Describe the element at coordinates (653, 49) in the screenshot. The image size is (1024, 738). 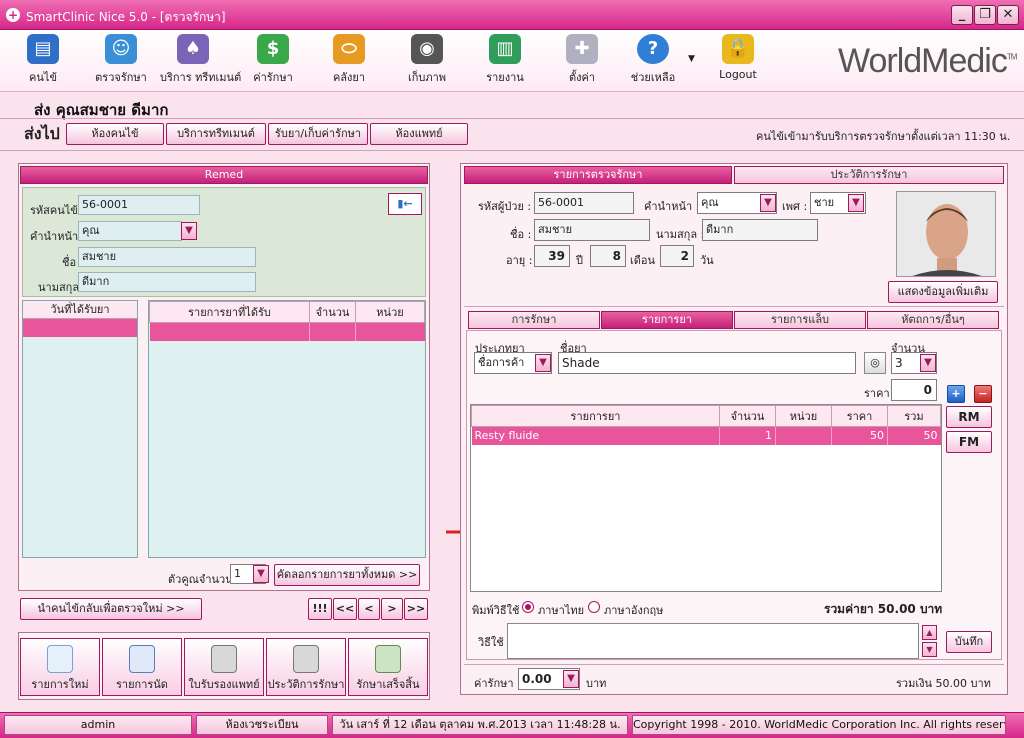
I see `help-icon: ?` at that location.